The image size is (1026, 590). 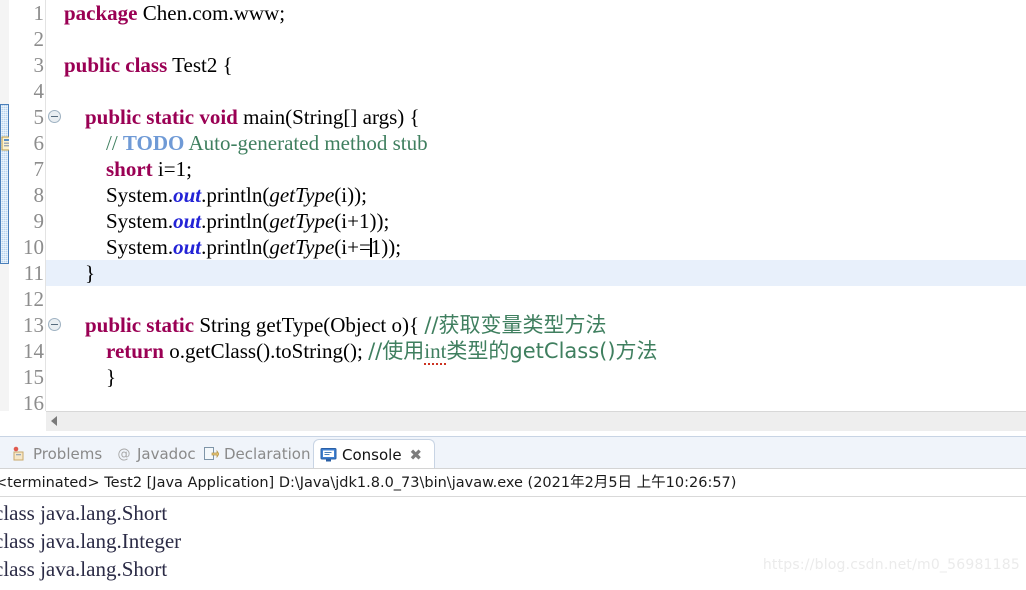 I want to click on editor-hscroll-row, so click(x=513, y=422).